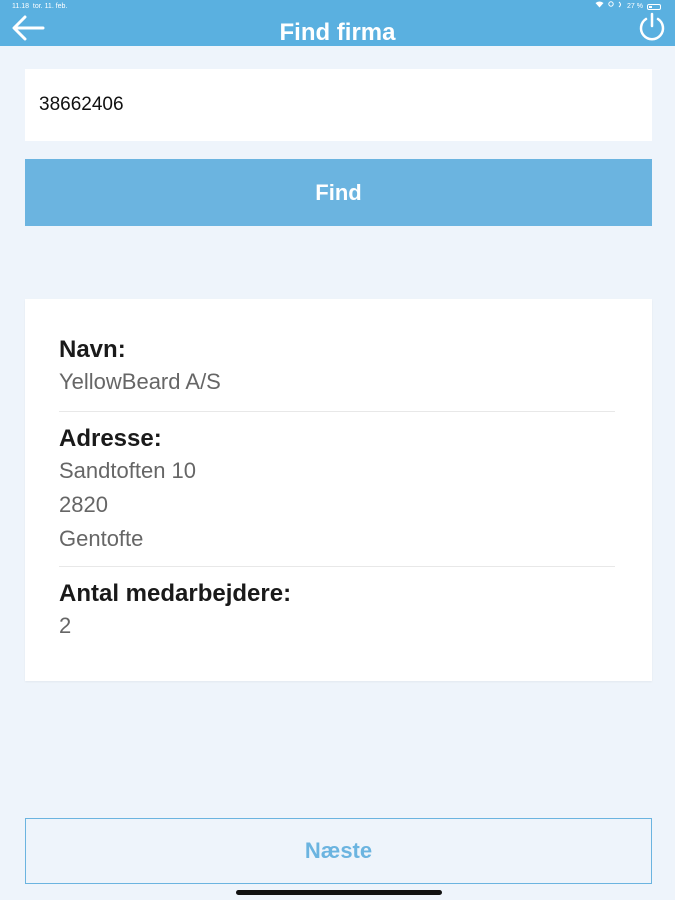 This screenshot has height=900, width=675. What do you see at coordinates (337, 7) in the screenshot?
I see `status-bar: 11.18 tor. 11. feb. 27 %` at bounding box center [337, 7].